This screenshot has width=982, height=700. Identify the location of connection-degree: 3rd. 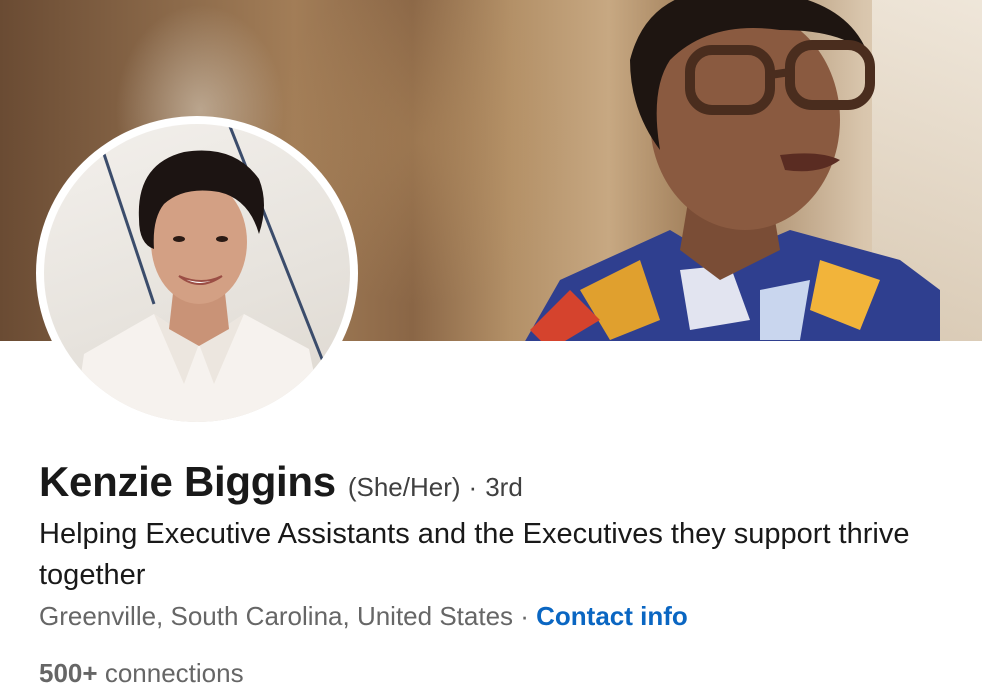
(504, 487).